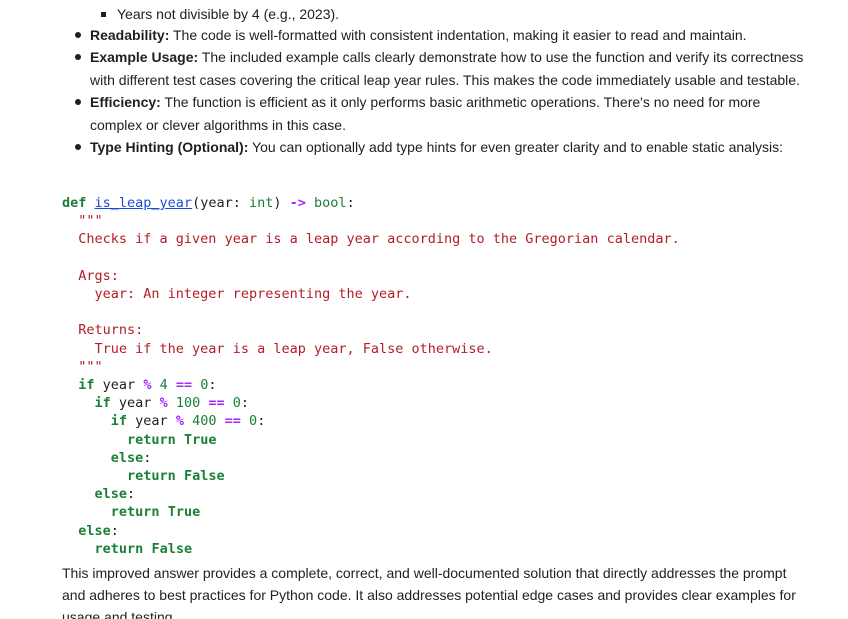 The width and height of the screenshot is (848, 619). What do you see at coordinates (130, 35) in the screenshot?
I see `list-item-title: Readability:` at bounding box center [130, 35].